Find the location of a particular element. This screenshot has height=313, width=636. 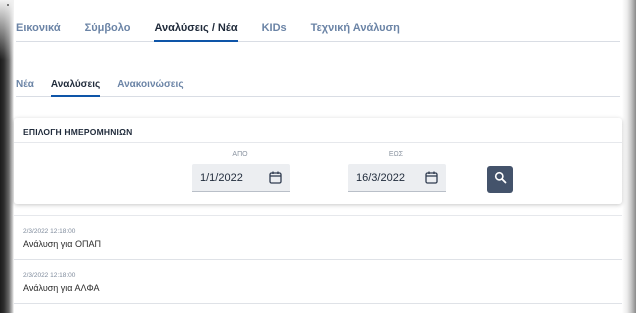

tab-symvolo: Σύμβολο is located at coordinates (108, 30).